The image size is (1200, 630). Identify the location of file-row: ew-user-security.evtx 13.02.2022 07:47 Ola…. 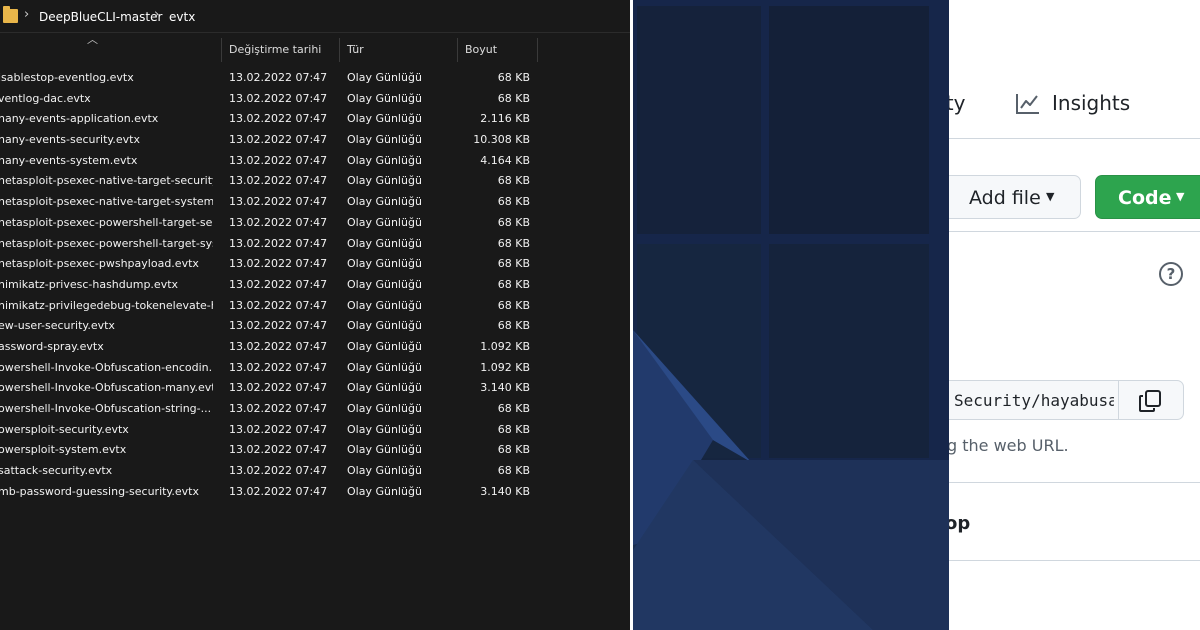
(315, 326).